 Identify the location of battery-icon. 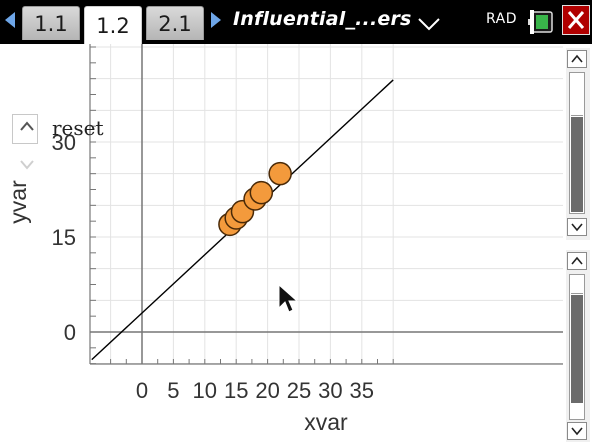
(540, 22).